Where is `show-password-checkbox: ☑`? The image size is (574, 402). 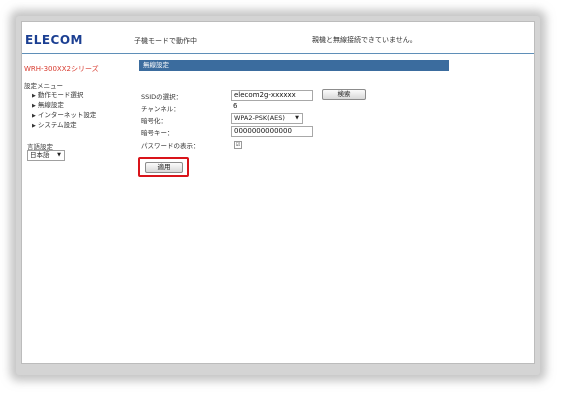 show-password-checkbox: ☑ is located at coordinates (238, 145).